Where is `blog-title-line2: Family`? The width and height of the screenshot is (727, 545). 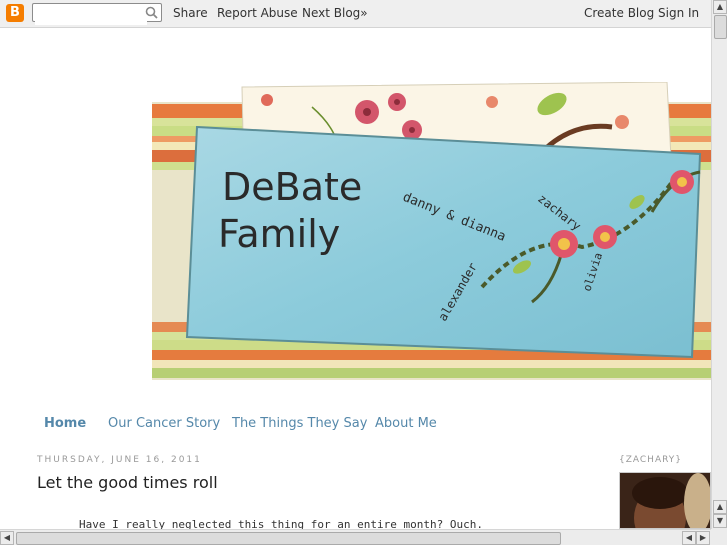 blog-title-line2: Family is located at coordinates (279, 234).